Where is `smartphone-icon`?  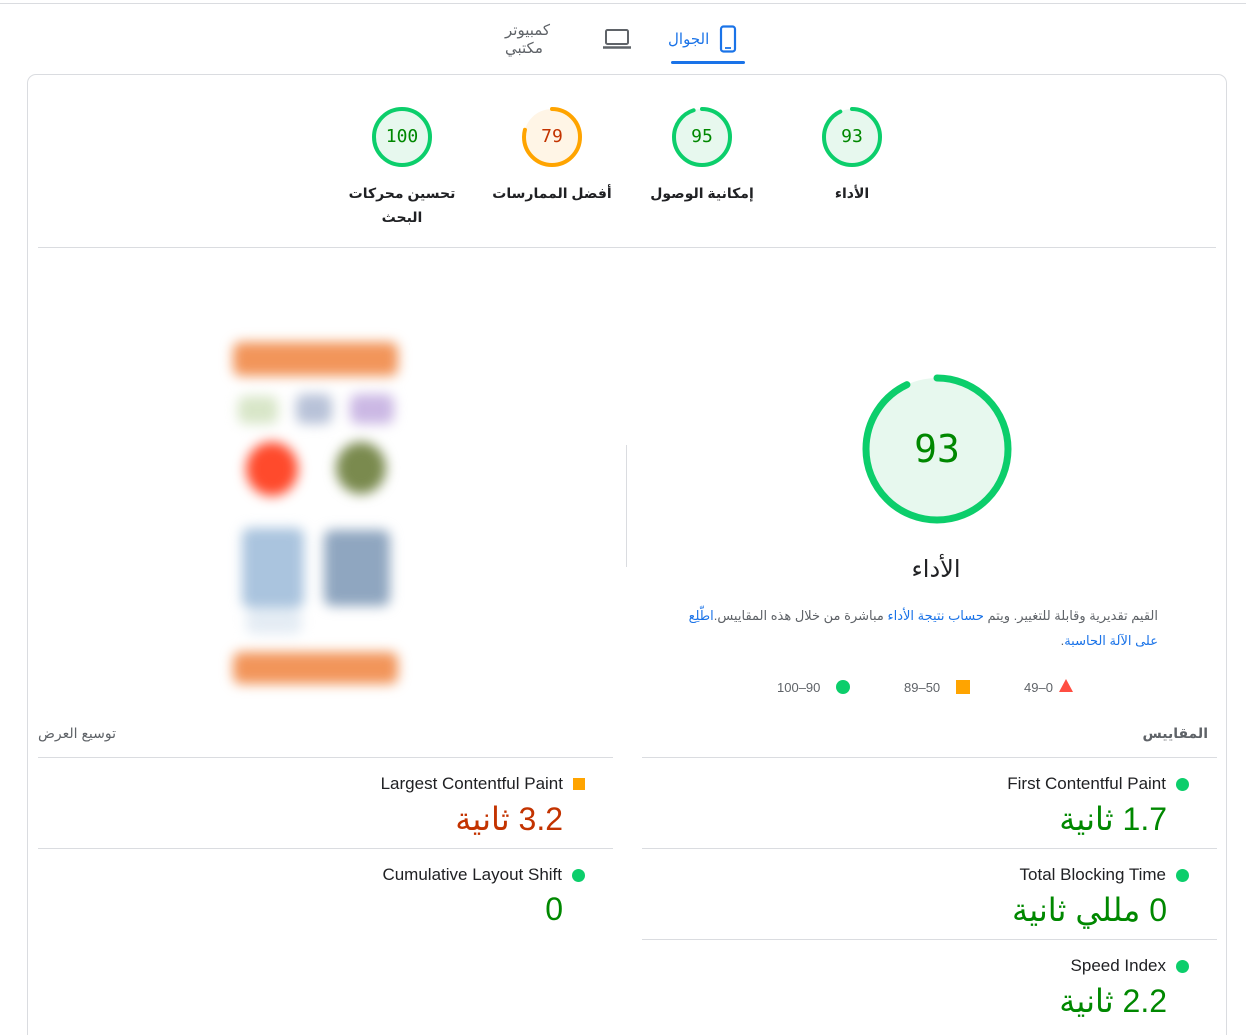
smartphone-icon is located at coordinates (728, 39).